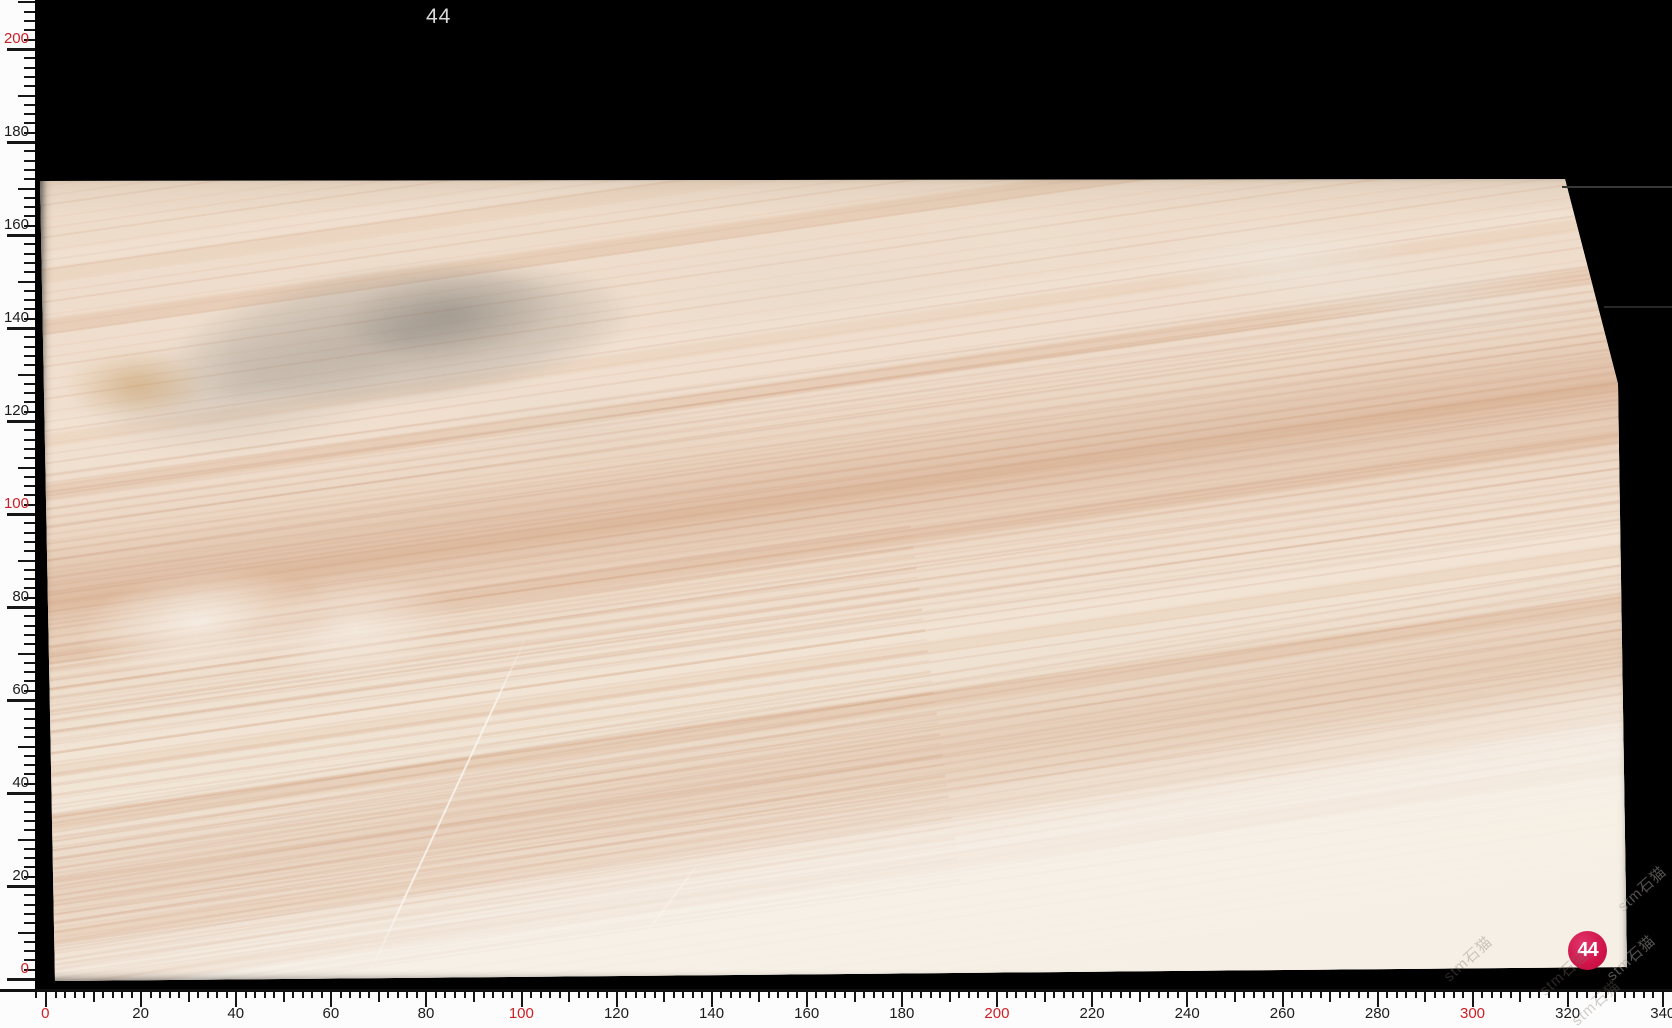  Describe the element at coordinates (16, 317) in the screenshot. I see `ruler-label: 140` at that location.